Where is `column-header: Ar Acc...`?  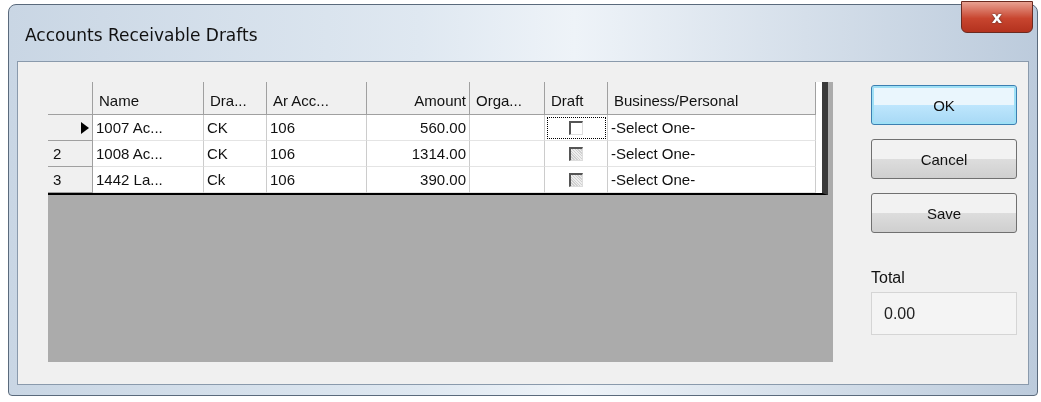 column-header: Ar Acc... is located at coordinates (317, 98).